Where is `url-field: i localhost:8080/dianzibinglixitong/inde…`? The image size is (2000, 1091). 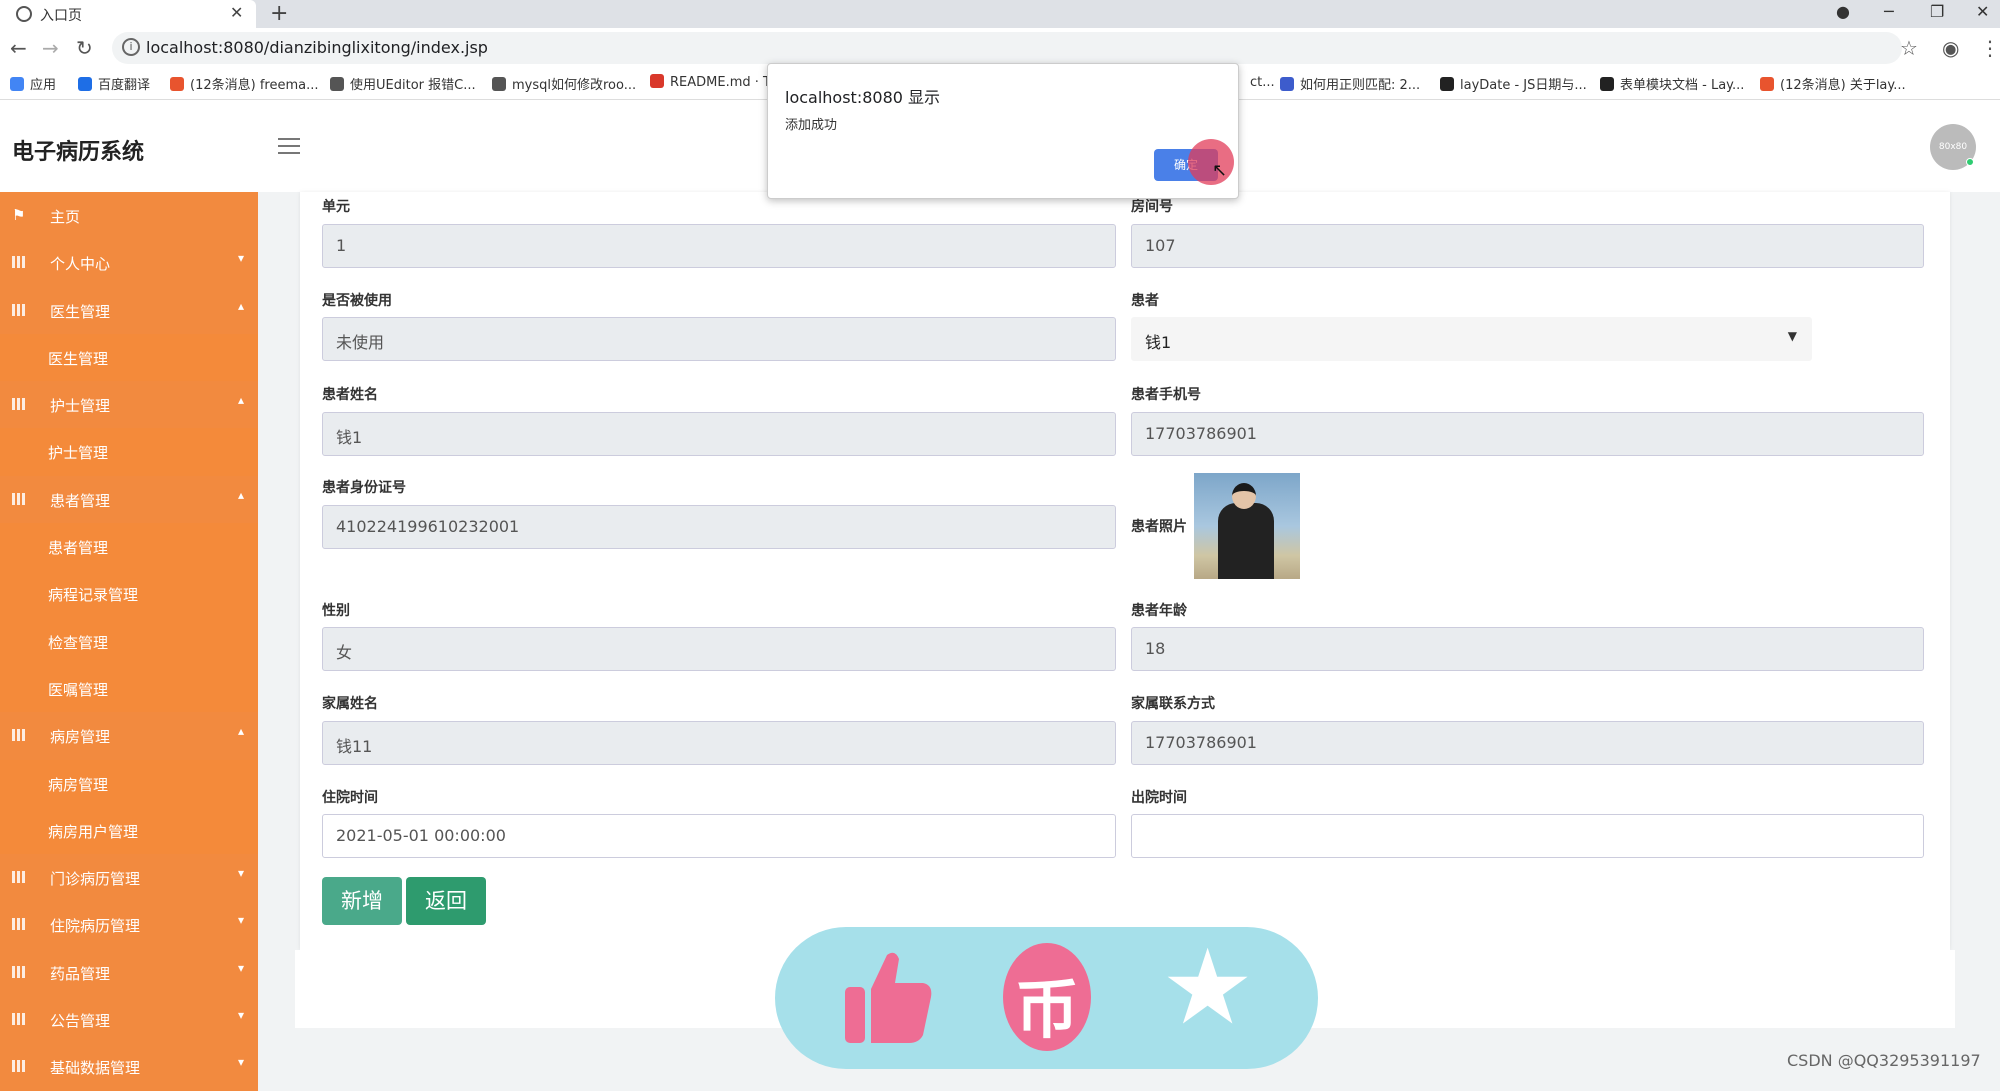 url-field: i localhost:8080/dianzibinglixitong/inde… is located at coordinates (1007, 48).